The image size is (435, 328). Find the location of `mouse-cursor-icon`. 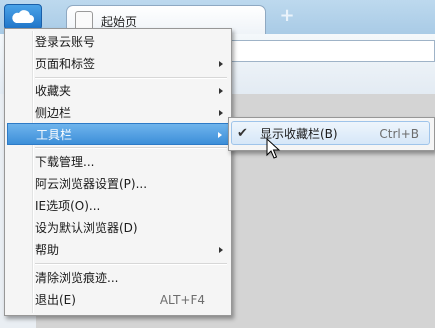

mouse-cursor-icon is located at coordinates (273, 148).